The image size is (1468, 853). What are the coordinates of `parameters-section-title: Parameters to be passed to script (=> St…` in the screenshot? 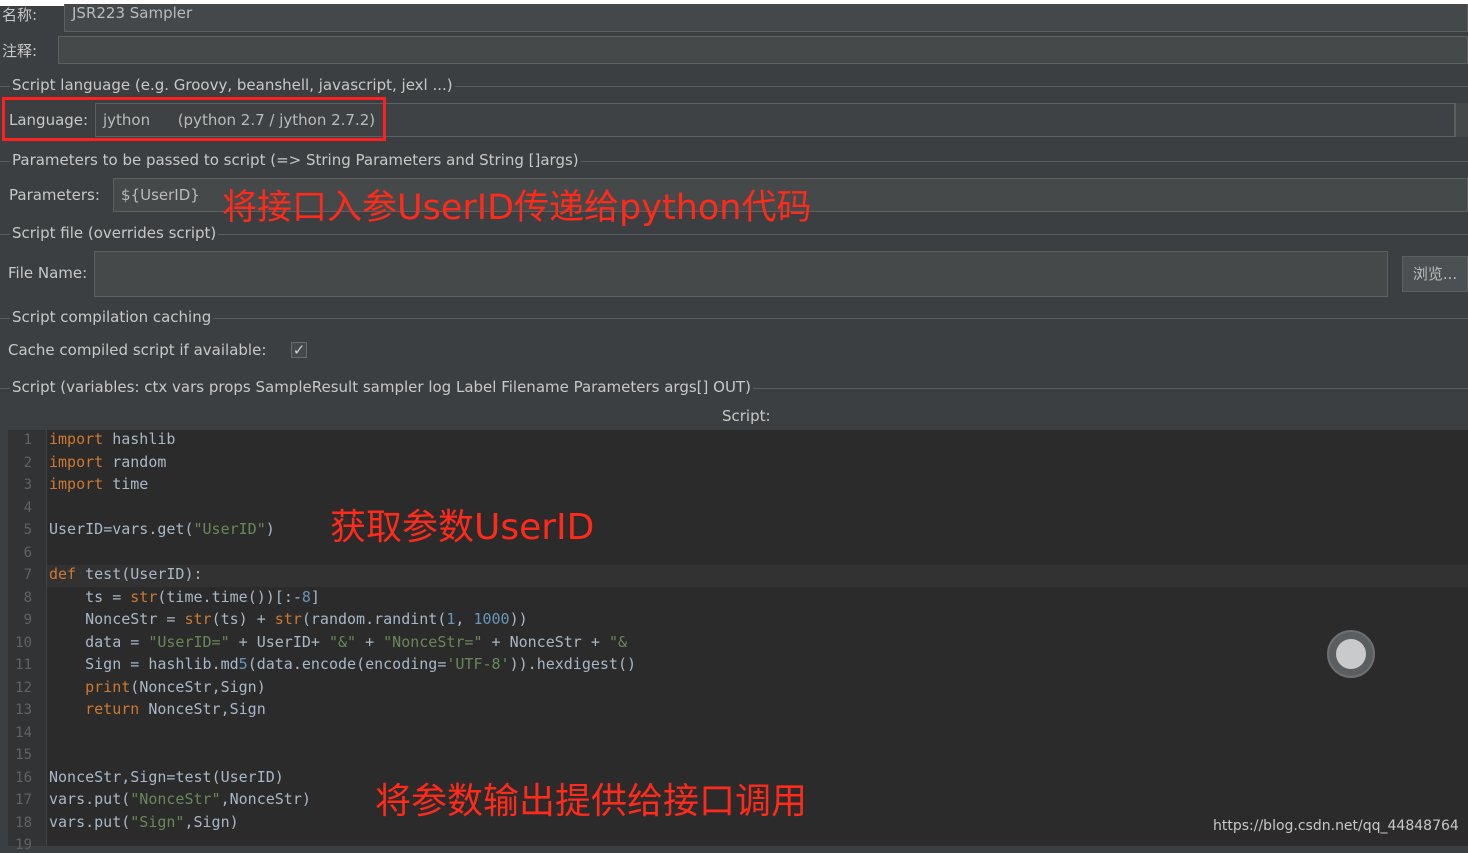 It's located at (295, 160).